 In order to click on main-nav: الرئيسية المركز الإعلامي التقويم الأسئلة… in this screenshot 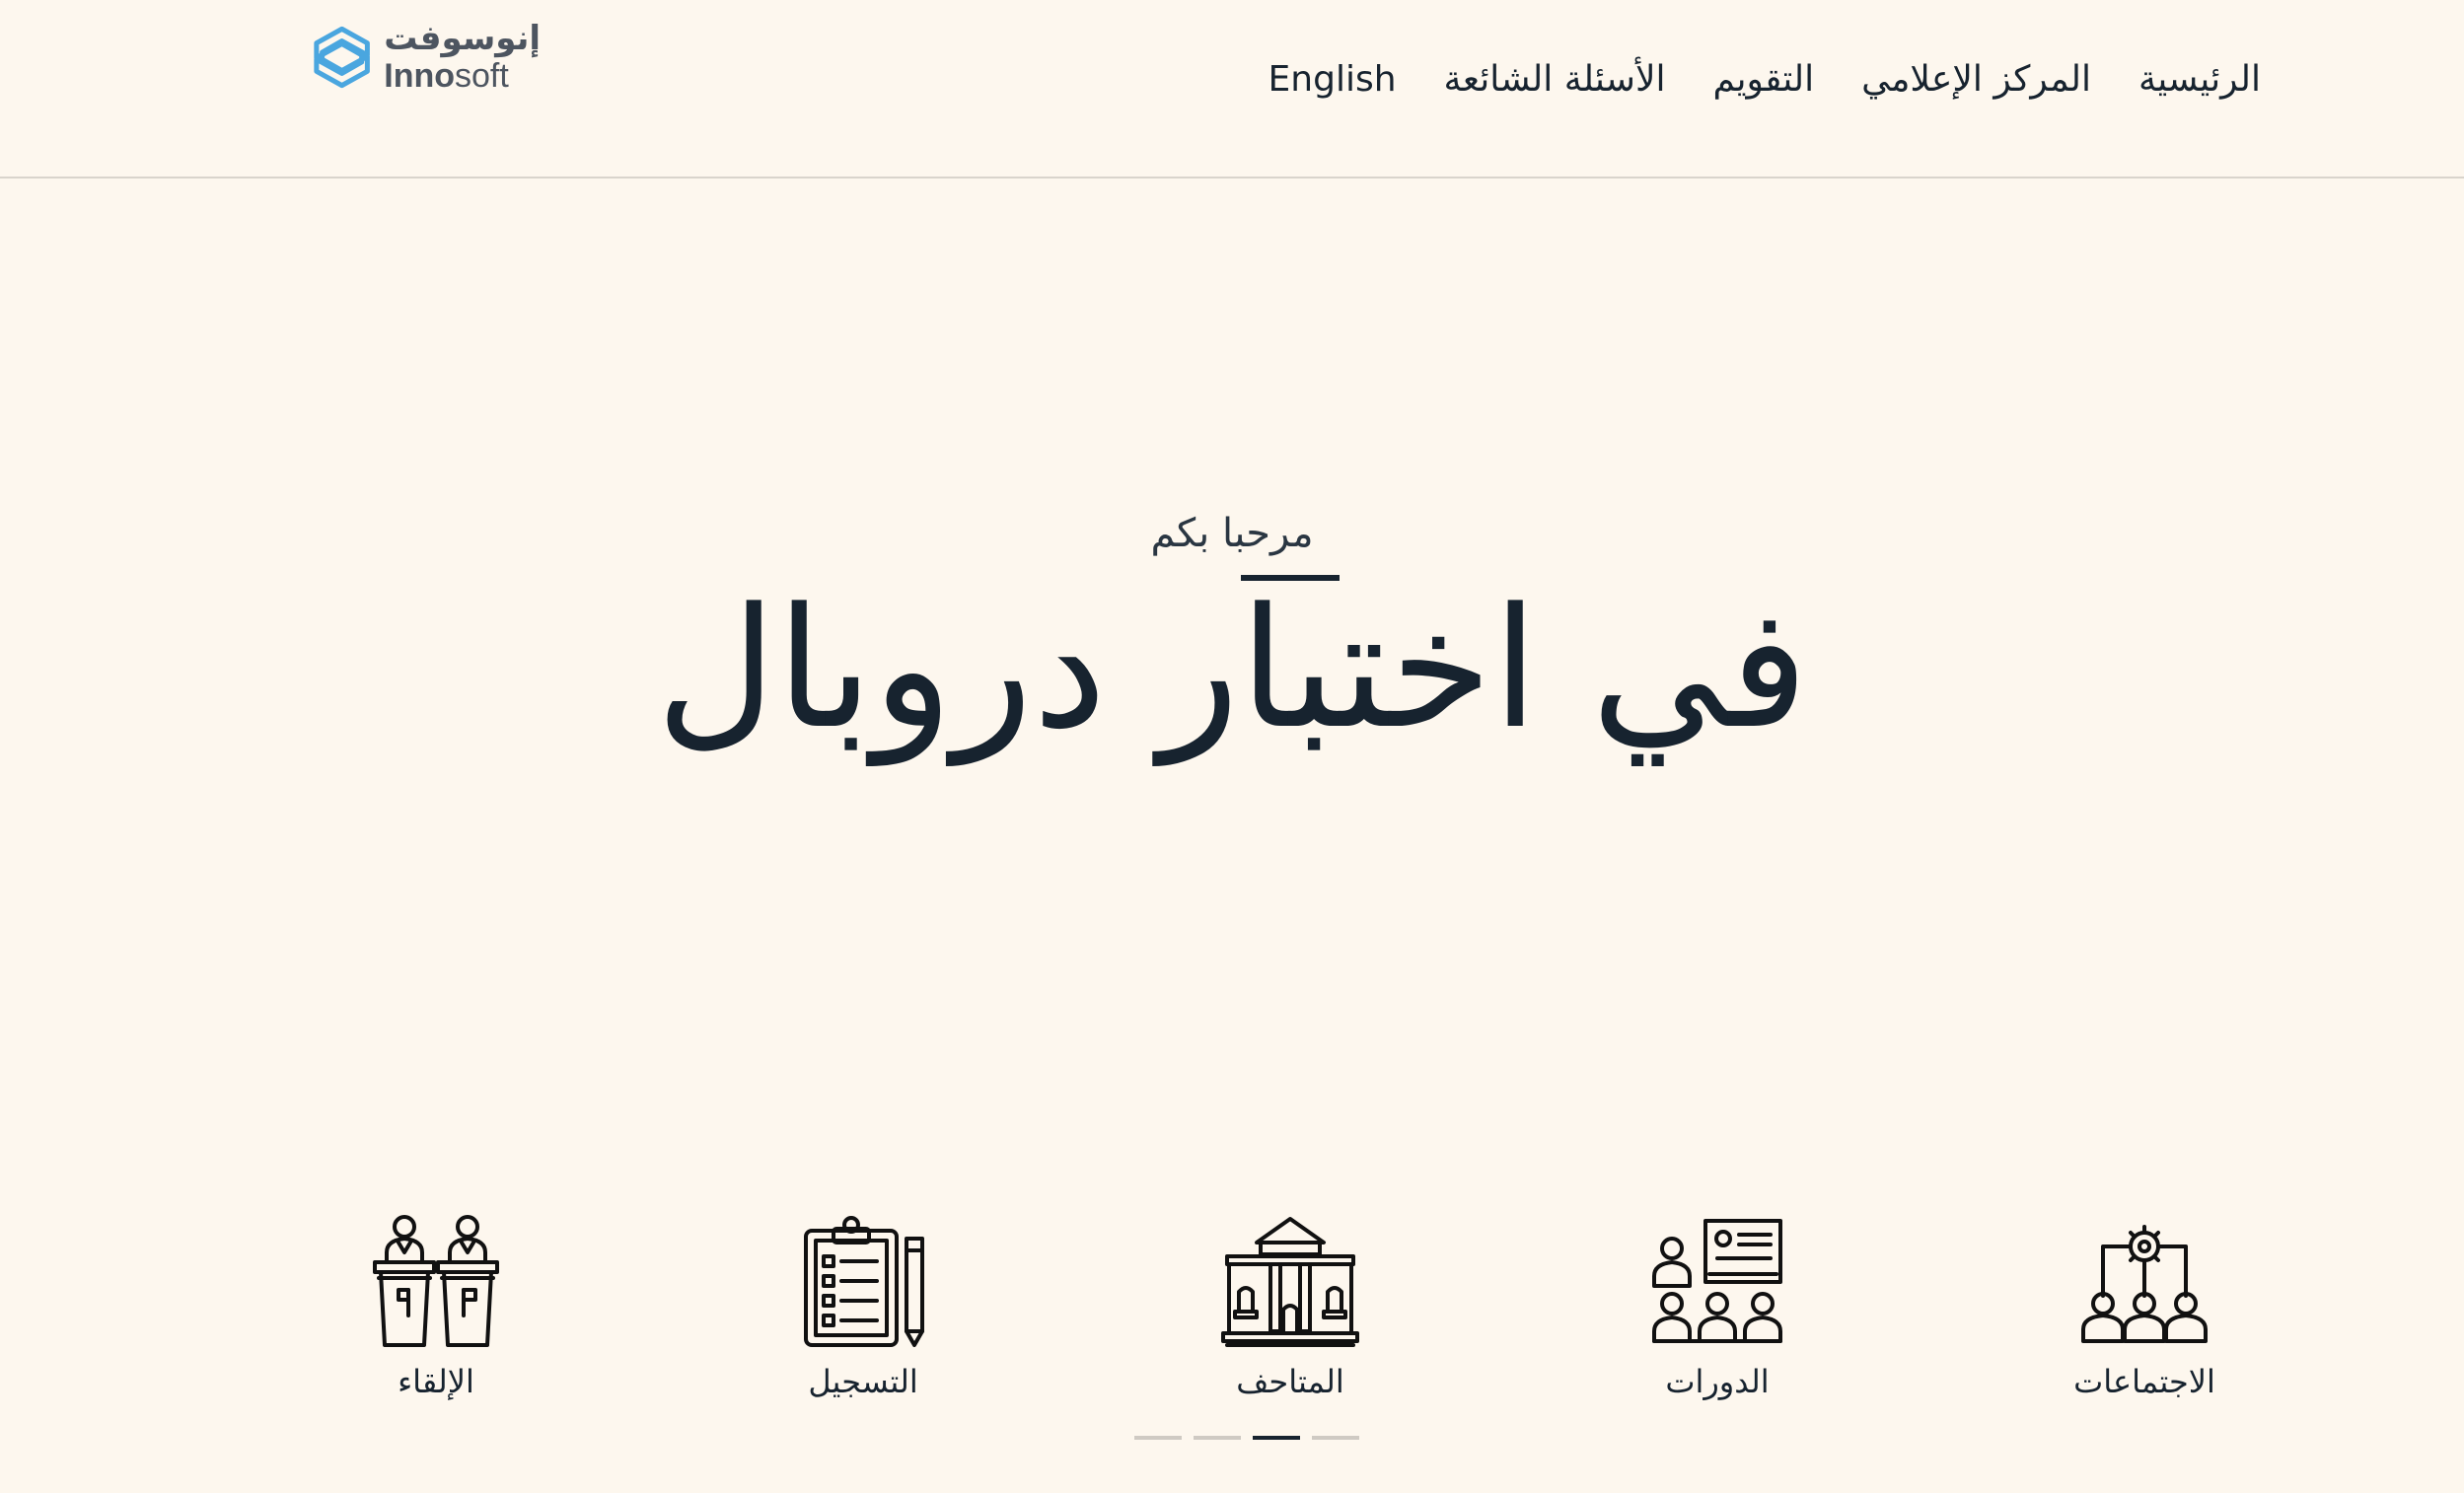, I will do `click(1764, 80)`.